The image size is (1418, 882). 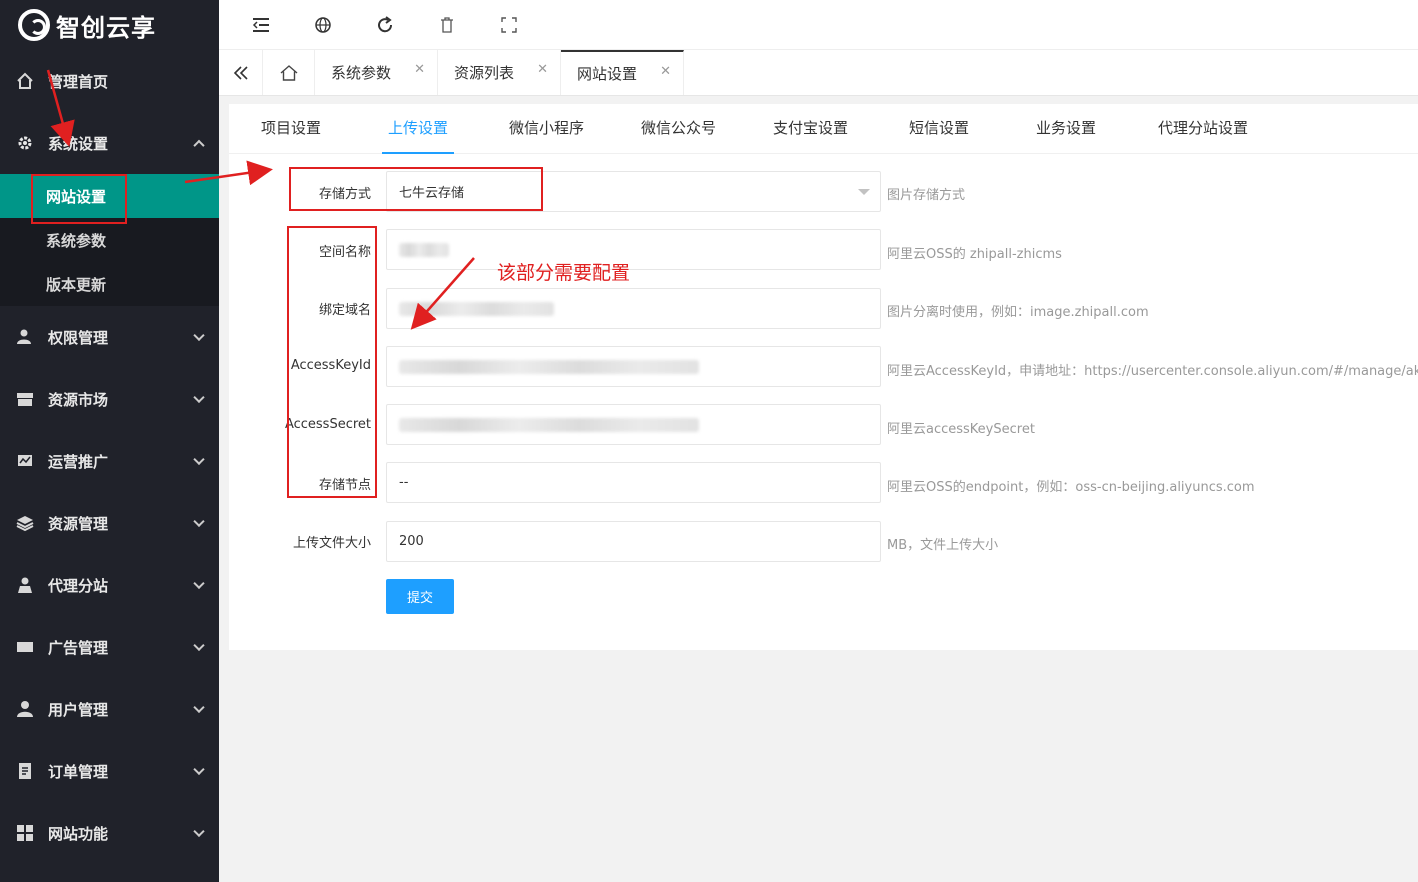 I want to click on agent-icon, so click(x=25, y=585).